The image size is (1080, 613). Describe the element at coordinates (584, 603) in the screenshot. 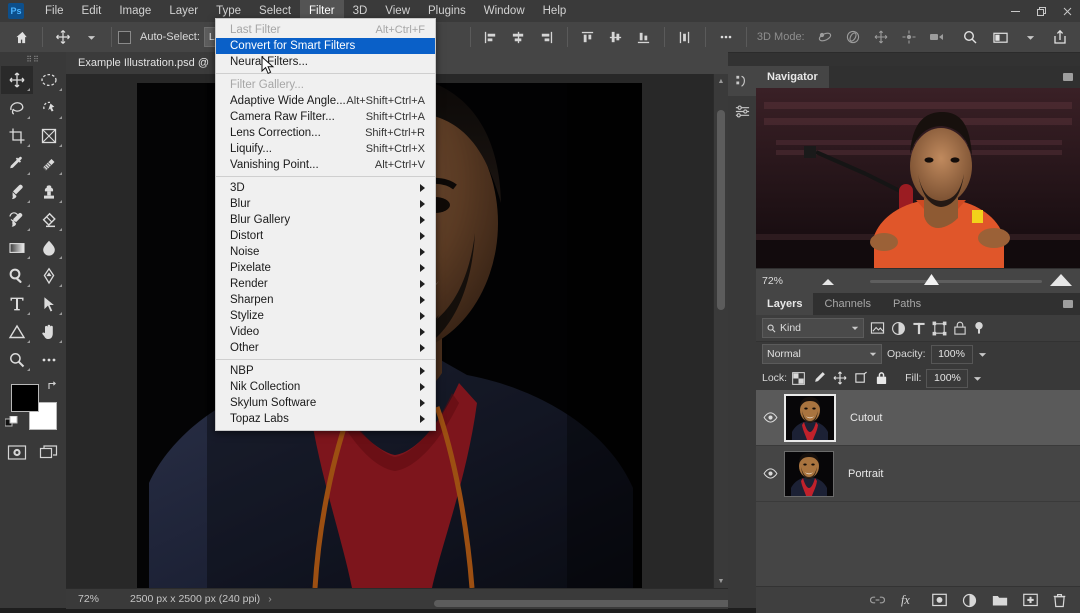

I see `scroll-thumb` at that location.